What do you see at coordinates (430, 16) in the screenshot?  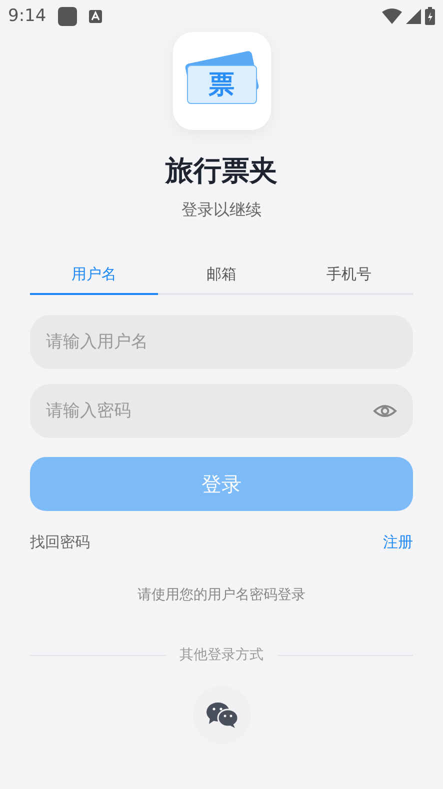 I see `battery-icon` at bounding box center [430, 16].